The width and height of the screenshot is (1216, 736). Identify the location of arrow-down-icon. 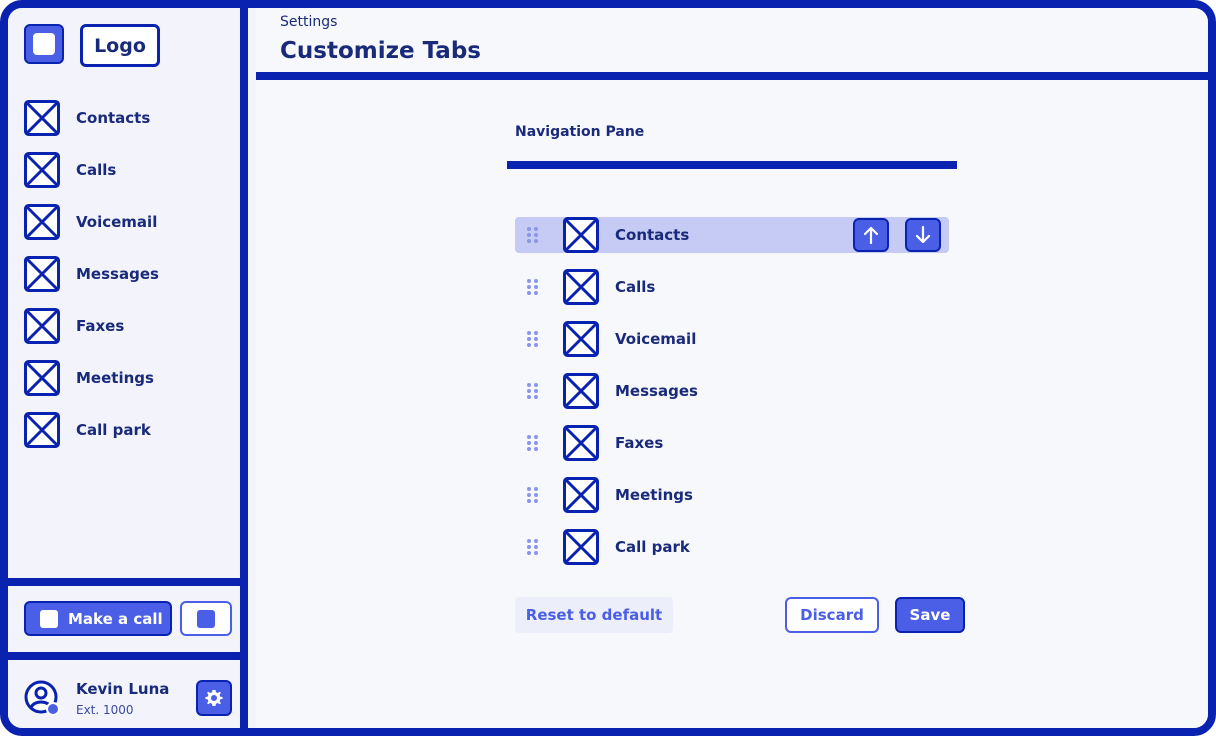
(923, 234).